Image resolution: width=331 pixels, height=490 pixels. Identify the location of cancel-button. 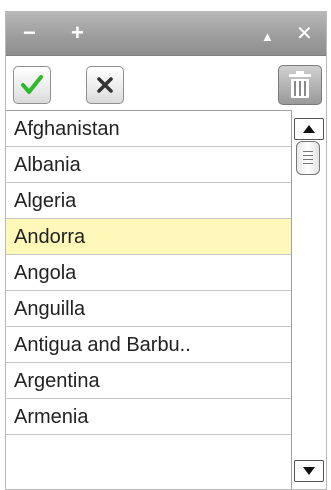
(105, 85).